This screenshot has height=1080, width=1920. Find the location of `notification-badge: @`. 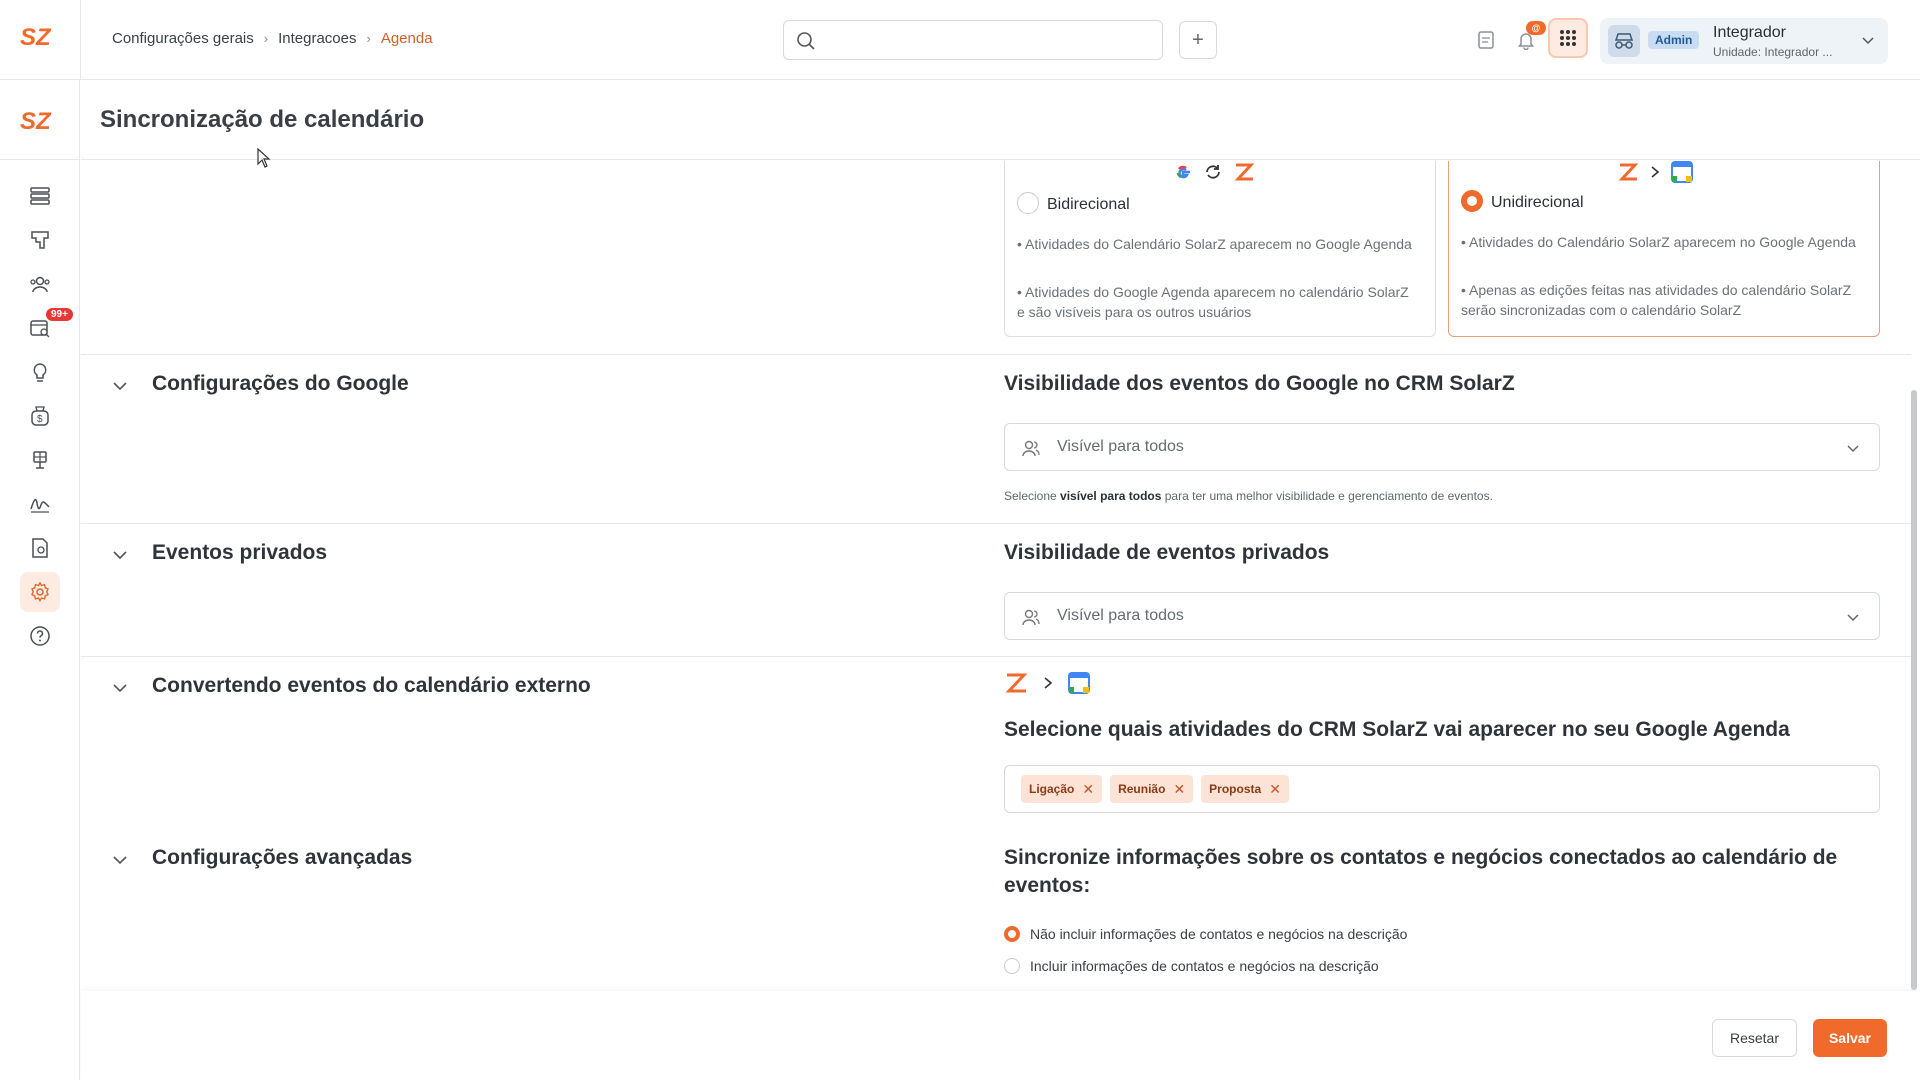

notification-badge: @ is located at coordinates (1536, 28).